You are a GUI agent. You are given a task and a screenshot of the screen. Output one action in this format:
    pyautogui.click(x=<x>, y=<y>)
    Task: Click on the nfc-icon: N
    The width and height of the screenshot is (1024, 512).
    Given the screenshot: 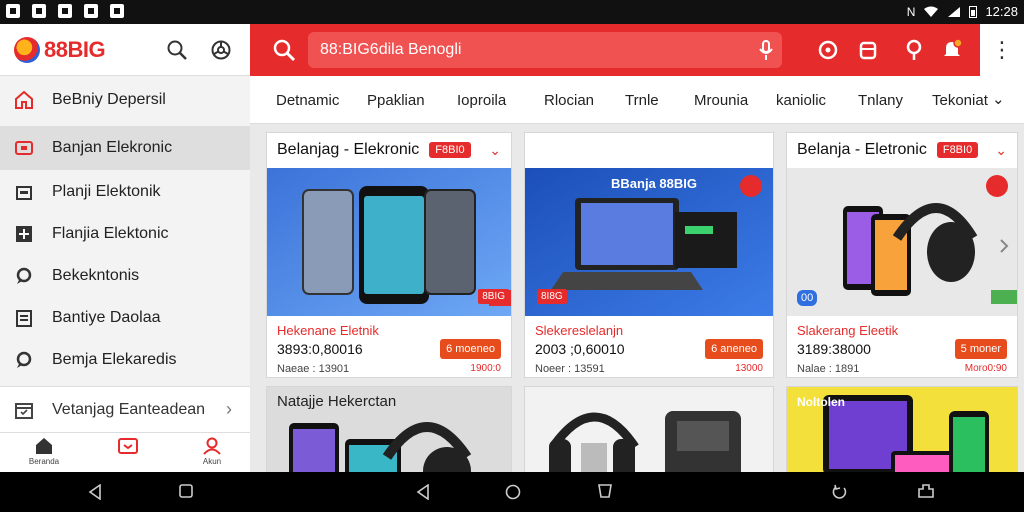 What is the action you would take?
    pyautogui.click(x=911, y=11)
    